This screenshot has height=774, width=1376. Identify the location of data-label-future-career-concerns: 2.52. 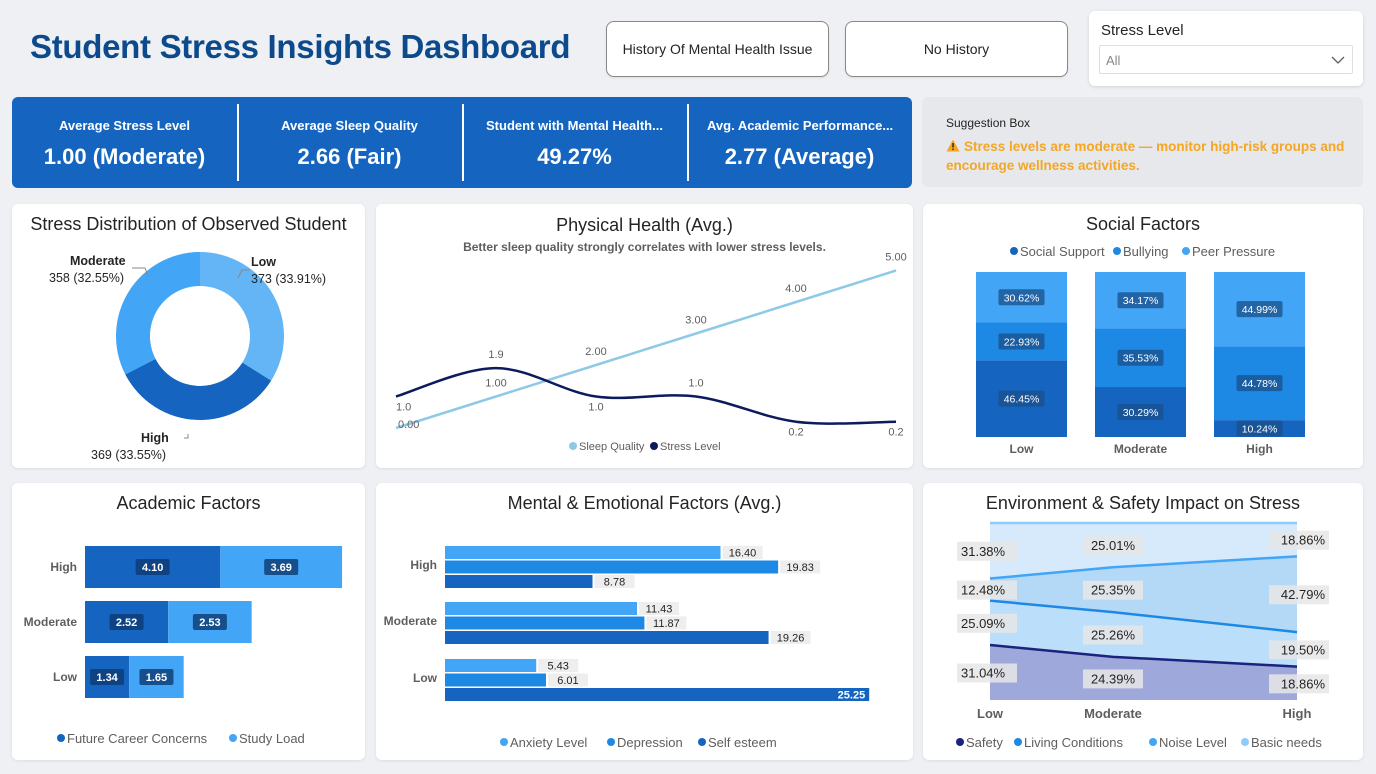
(126, 623).